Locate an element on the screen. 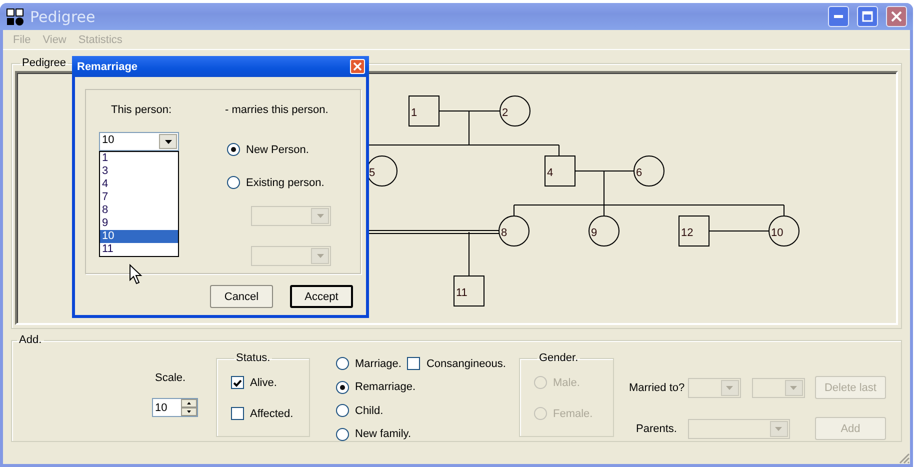 The image size is (915, 467). scale-label: Scale. is located at coordinates (170, 378).